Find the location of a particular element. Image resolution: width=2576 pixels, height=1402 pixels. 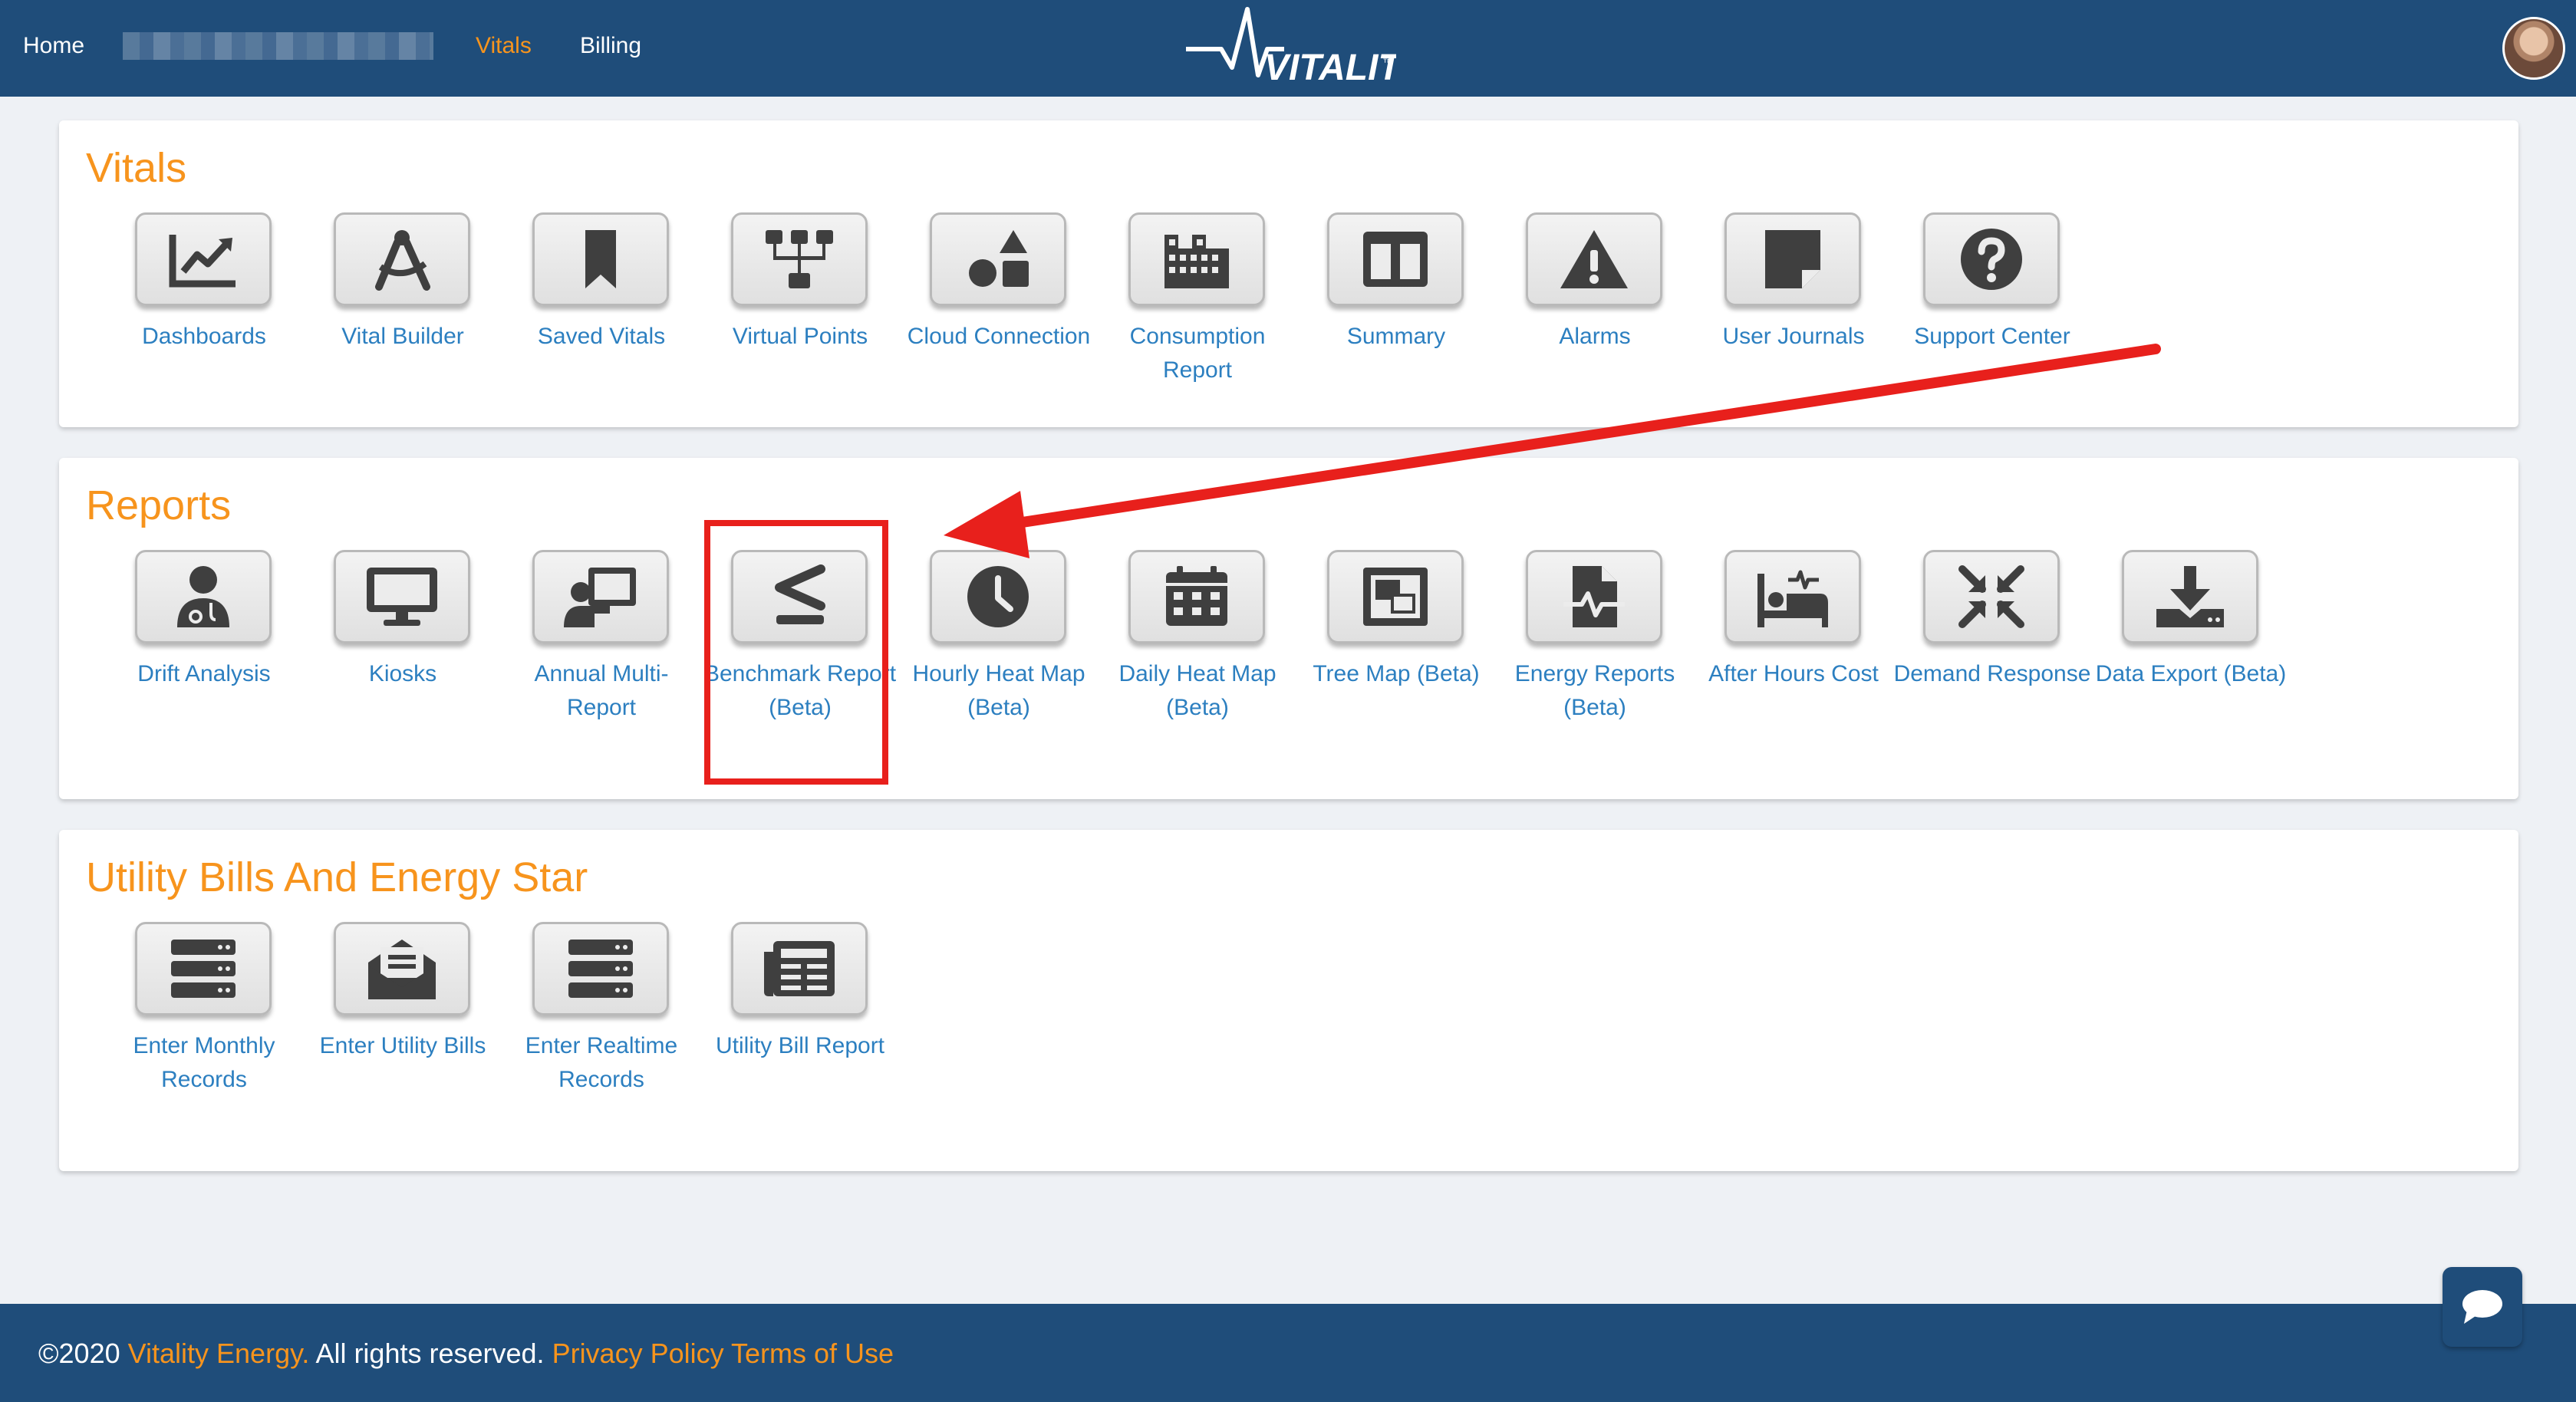

consumption-report-label: Consumption Report is located at coordinates (1197, 353).